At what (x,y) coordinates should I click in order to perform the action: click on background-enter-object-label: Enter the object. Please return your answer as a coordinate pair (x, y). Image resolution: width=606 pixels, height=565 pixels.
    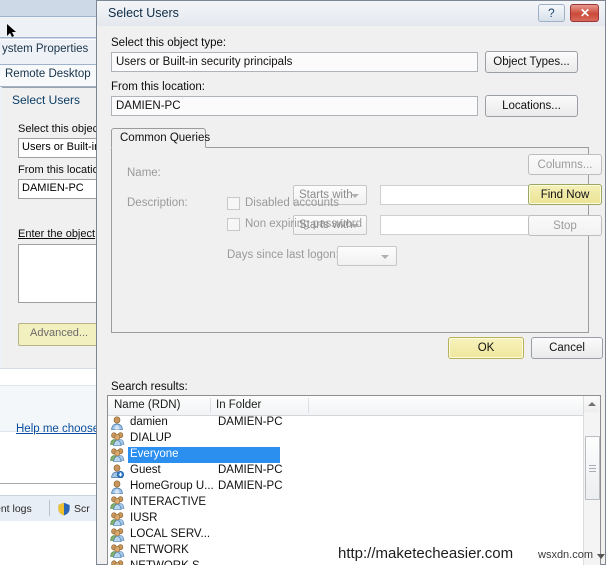
    Looking at the image, I should click on (57, 234).